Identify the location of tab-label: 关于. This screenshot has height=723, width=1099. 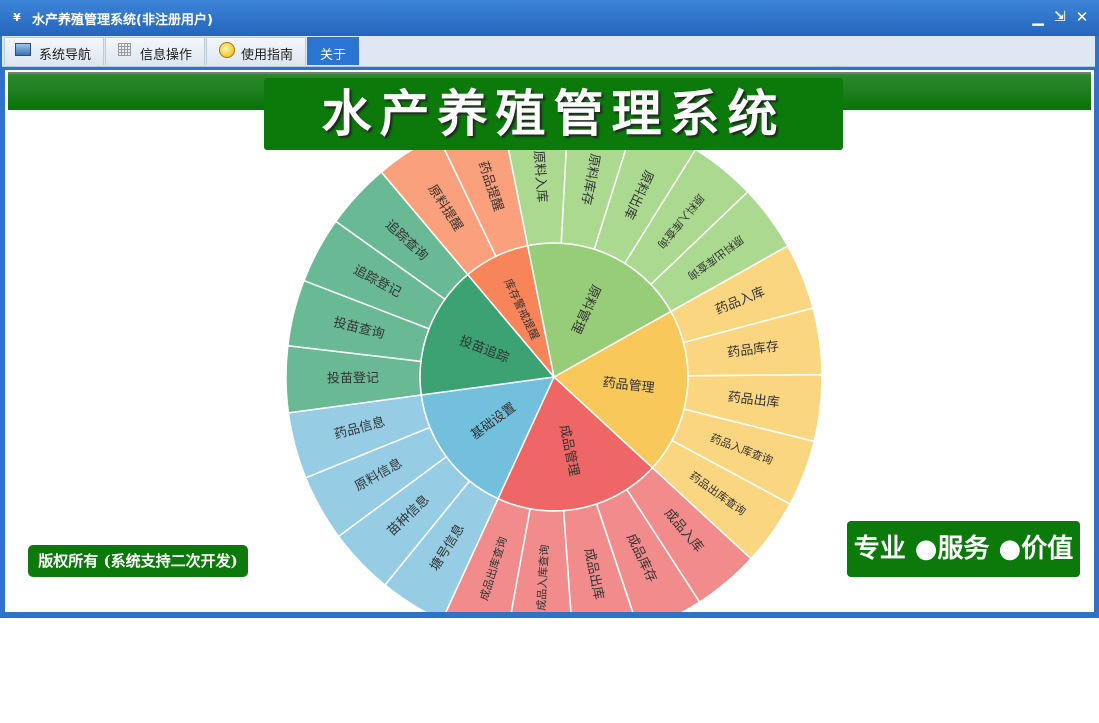
(333, 55).